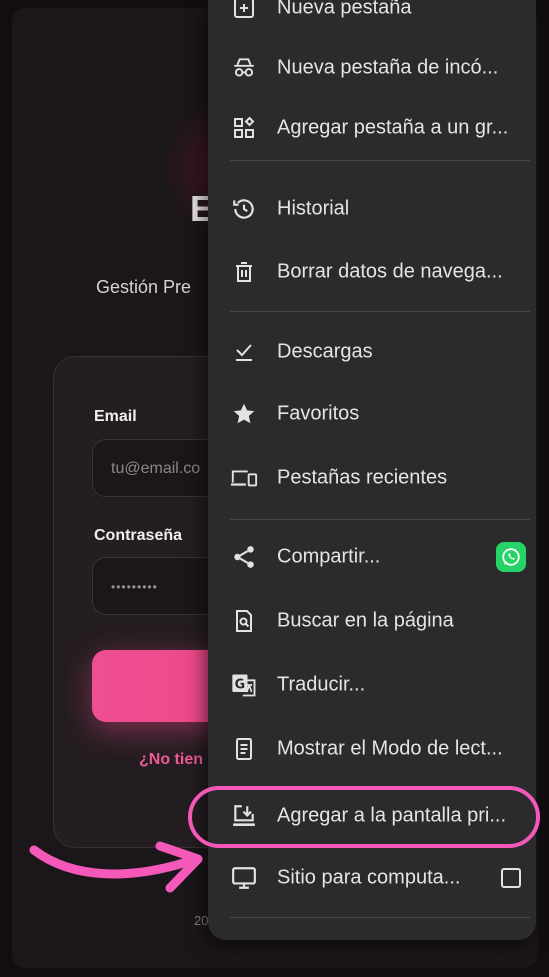  I want to click on incognito-icon, so click(244, 68).